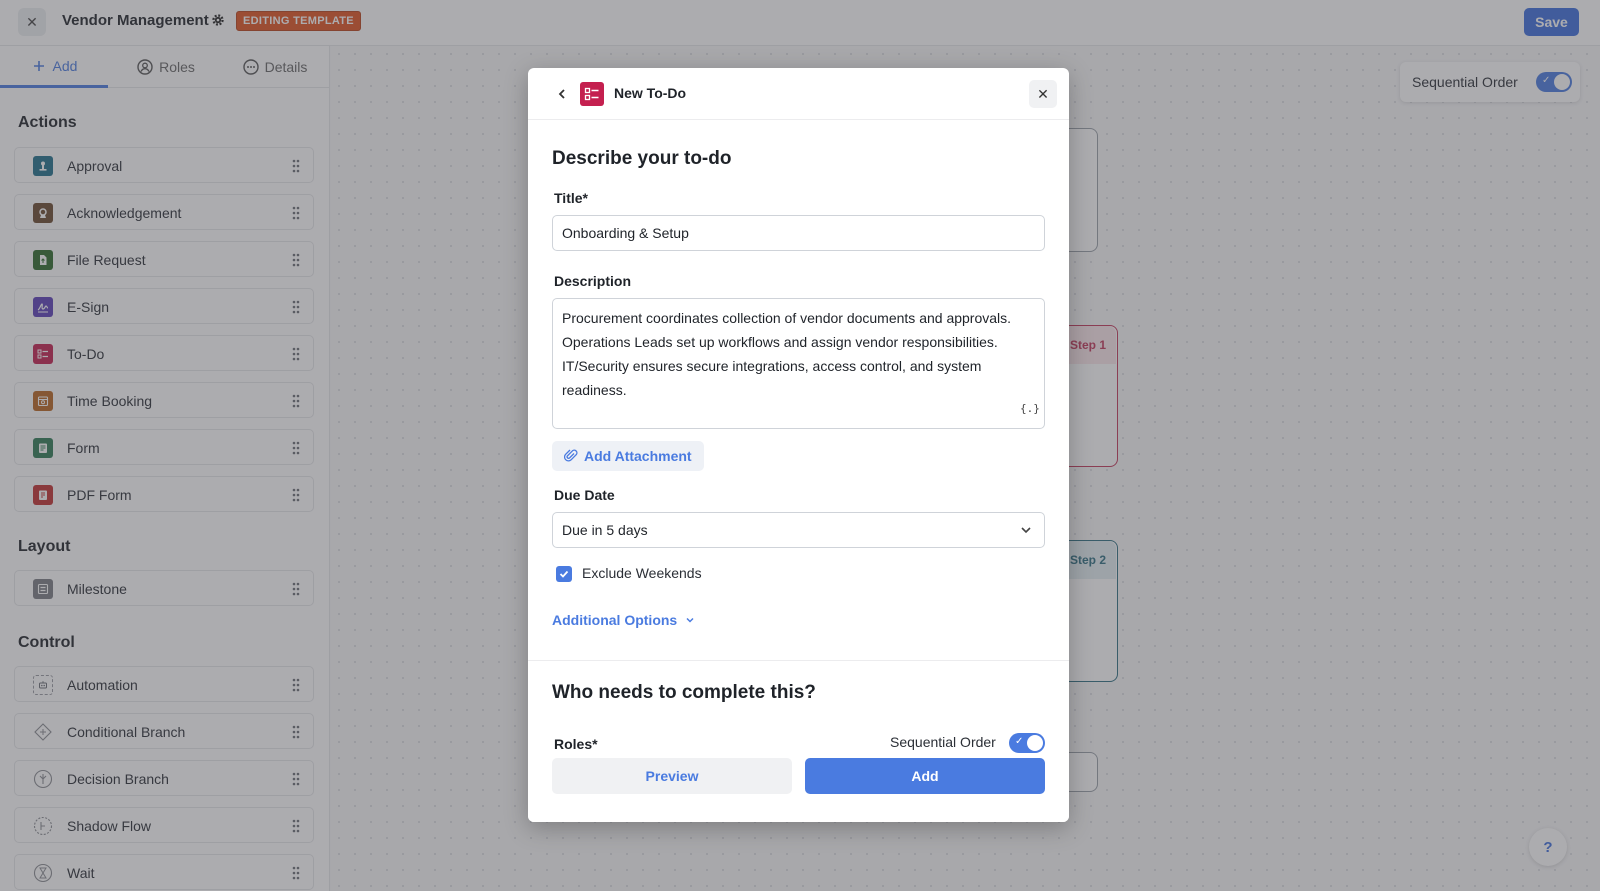 Image resolution: width=1600 pixels, height=891 pixels. What do you see at coordinates (798, 530) in the screenshot?
I see `due-date-select: Due in 5 days` at bounding box center [798, 530].